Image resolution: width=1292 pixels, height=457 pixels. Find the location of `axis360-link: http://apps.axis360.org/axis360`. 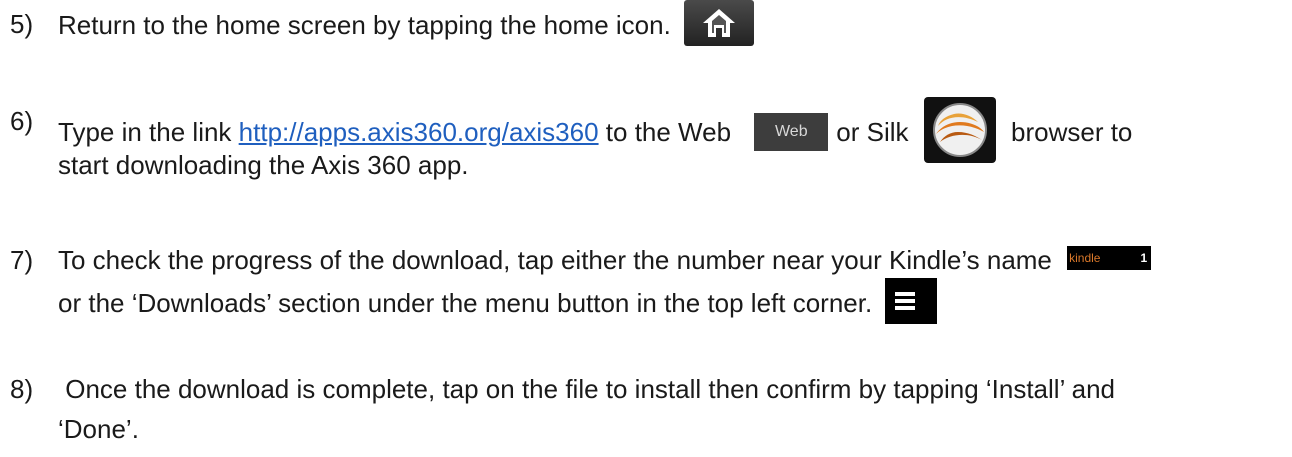

axis360-link: http://apps.axis360.org/axis360 is located at coordinates (419, 132).